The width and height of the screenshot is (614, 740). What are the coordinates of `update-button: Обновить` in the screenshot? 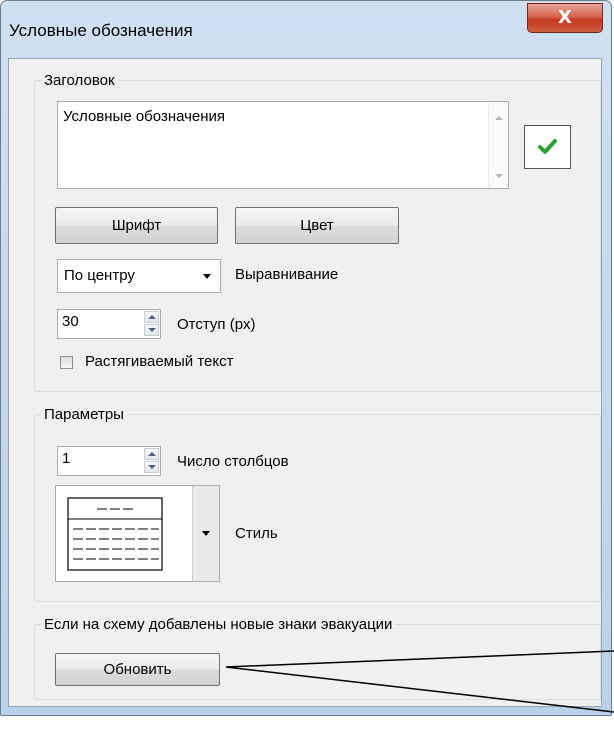 It's located at (137, 669).